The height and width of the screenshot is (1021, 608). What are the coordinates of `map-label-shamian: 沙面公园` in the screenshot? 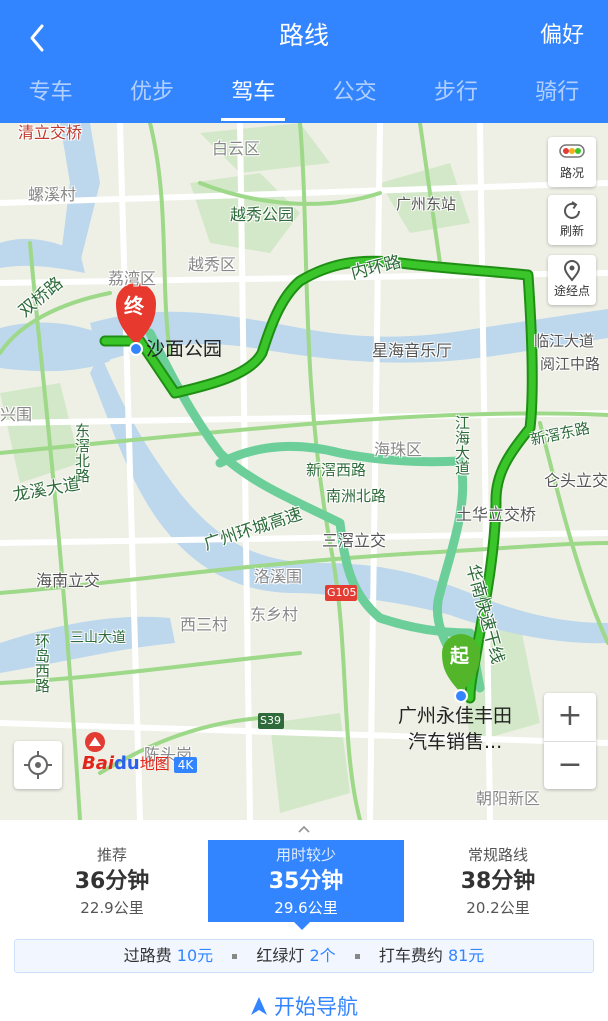 It's located at (184, 349).